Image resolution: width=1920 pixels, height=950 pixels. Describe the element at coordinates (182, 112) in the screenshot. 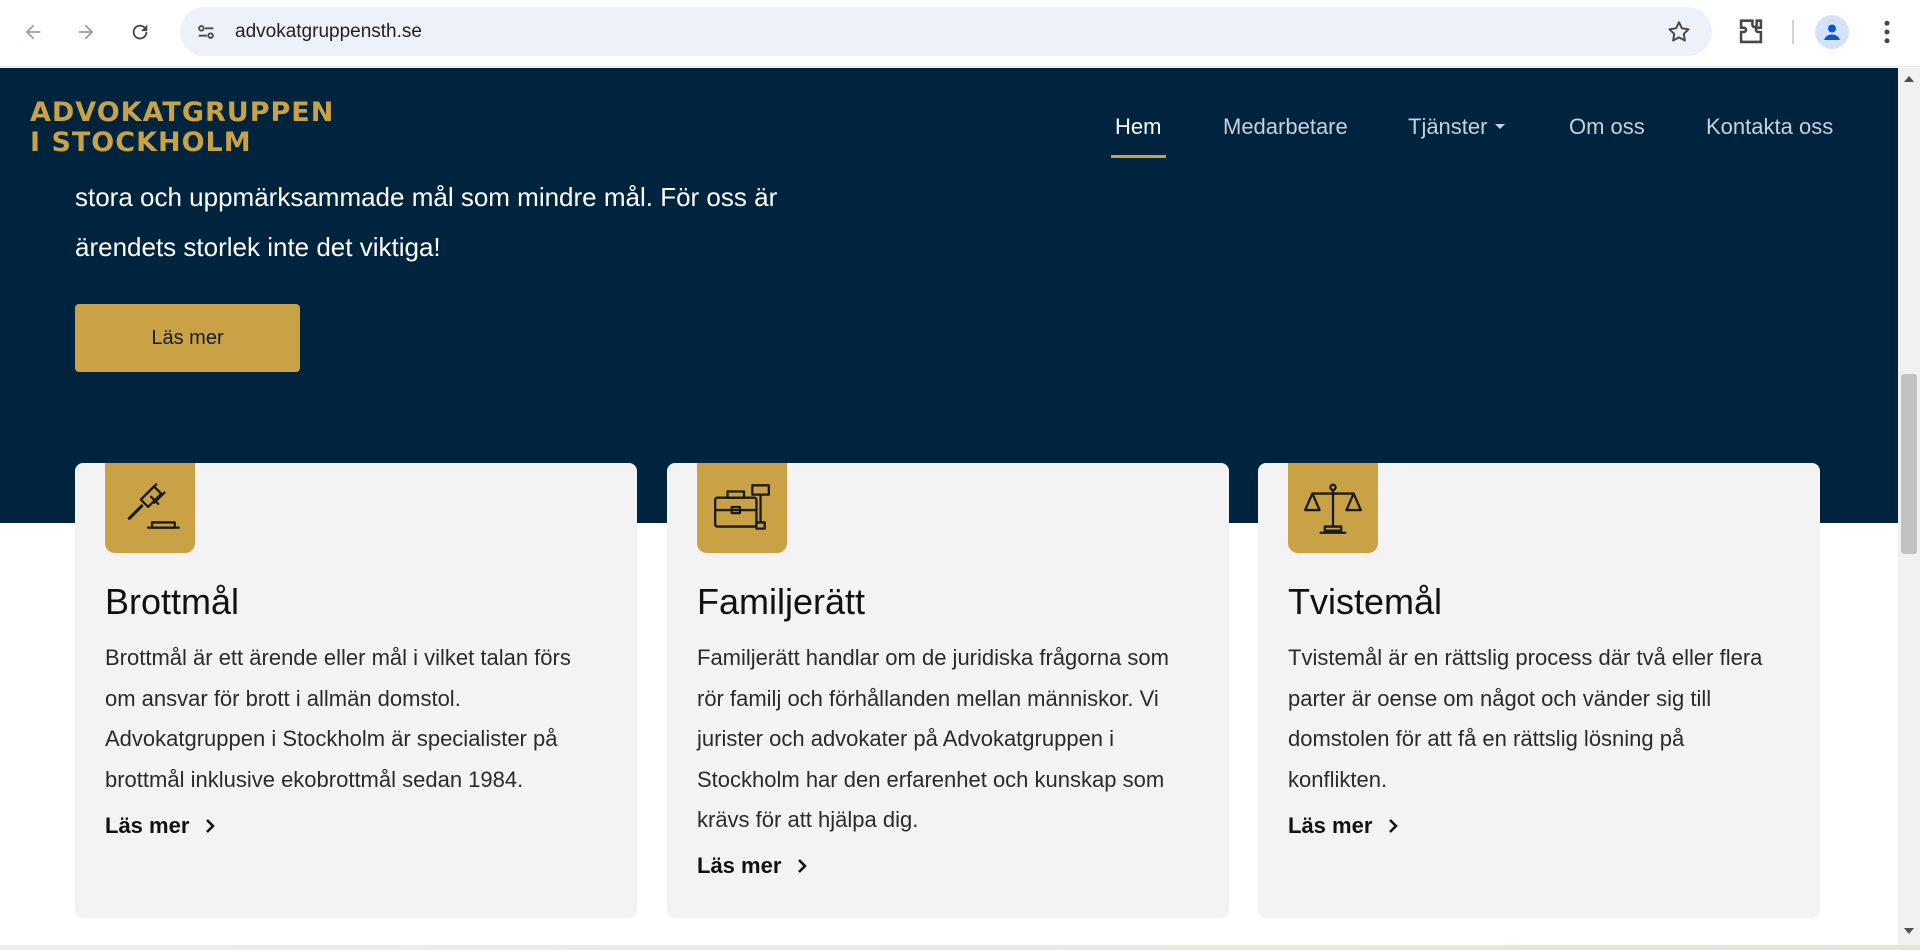

I see `logo-line1: ADVOKATGRUPPEN` at that location.